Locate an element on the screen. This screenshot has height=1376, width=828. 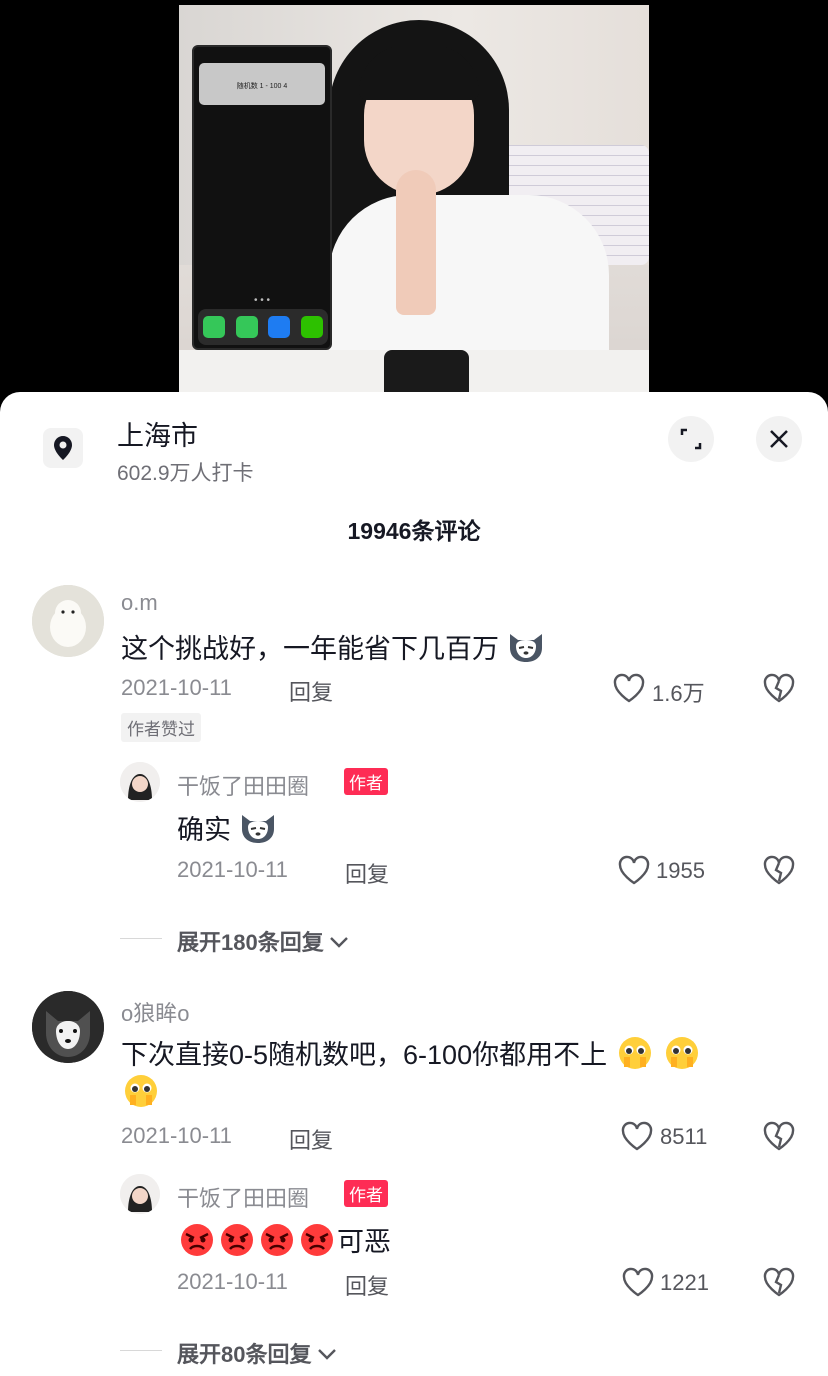
comment-text: 这个挑战好，一年能省下几百万 is located at coordinates (333, 649).